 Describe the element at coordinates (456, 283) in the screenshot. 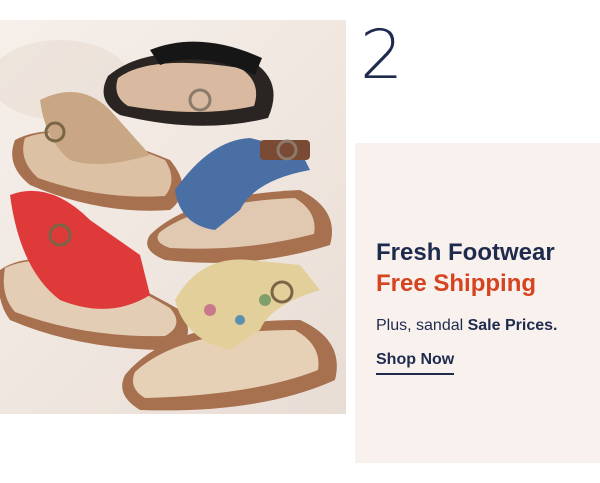

I see `promo-subhead: Free Shipping` at that location.